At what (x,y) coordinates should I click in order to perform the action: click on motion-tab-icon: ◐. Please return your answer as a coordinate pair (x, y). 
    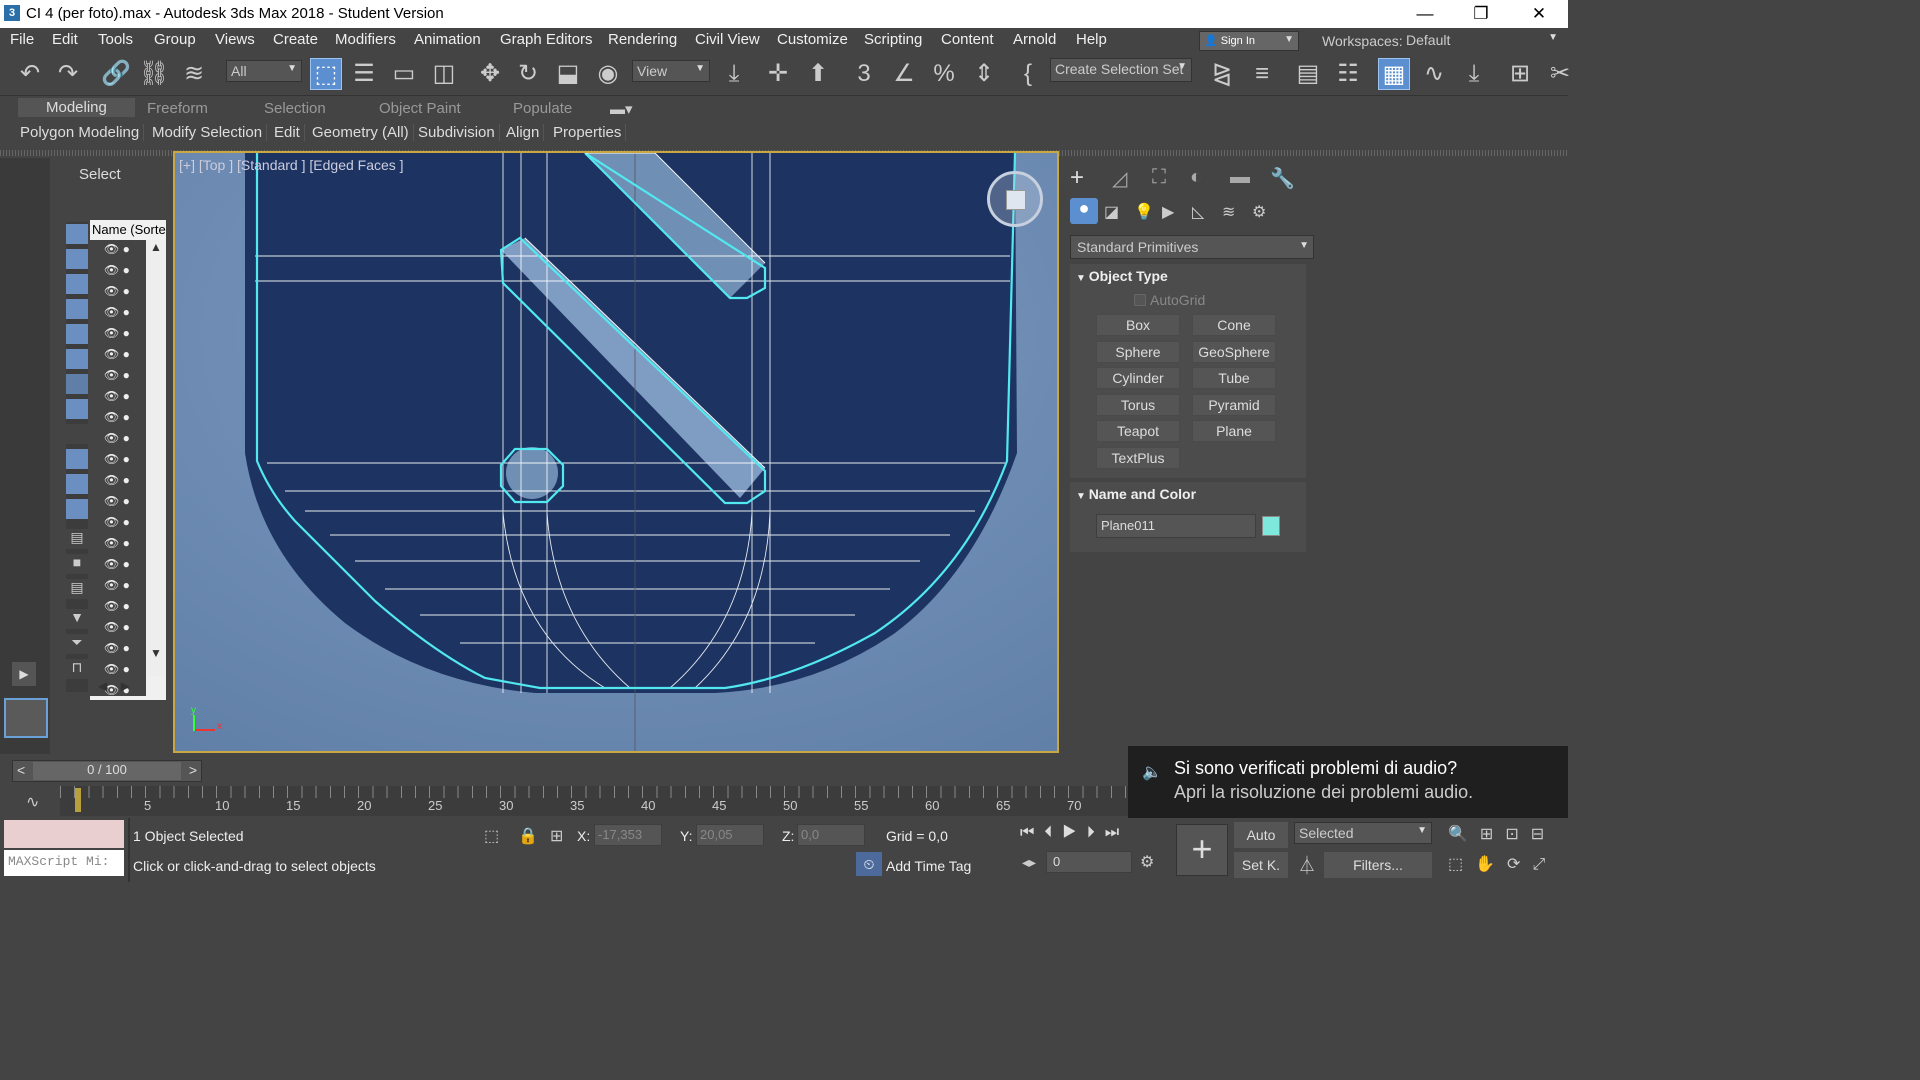
    Looking at the image, I should click on (1196, 177).